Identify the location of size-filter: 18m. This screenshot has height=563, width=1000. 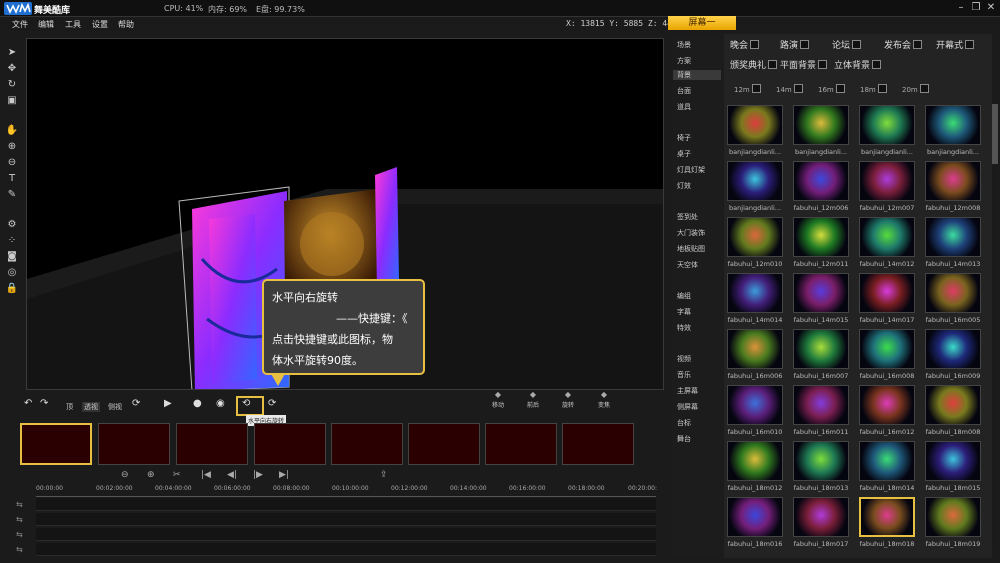
(873, 89).